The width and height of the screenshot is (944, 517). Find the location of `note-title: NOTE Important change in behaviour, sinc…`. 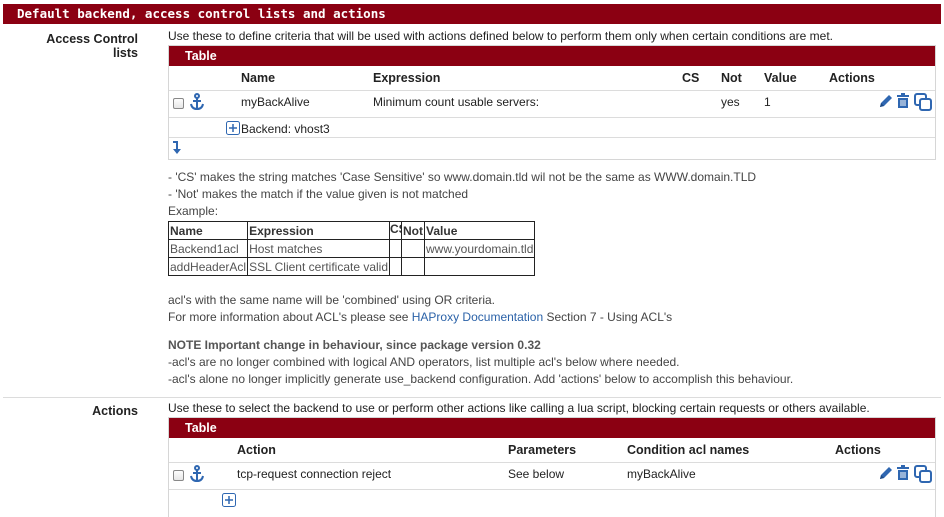

note-title: NOTE Important change in behaviour, sinc… is located at coordinates (354, 345).